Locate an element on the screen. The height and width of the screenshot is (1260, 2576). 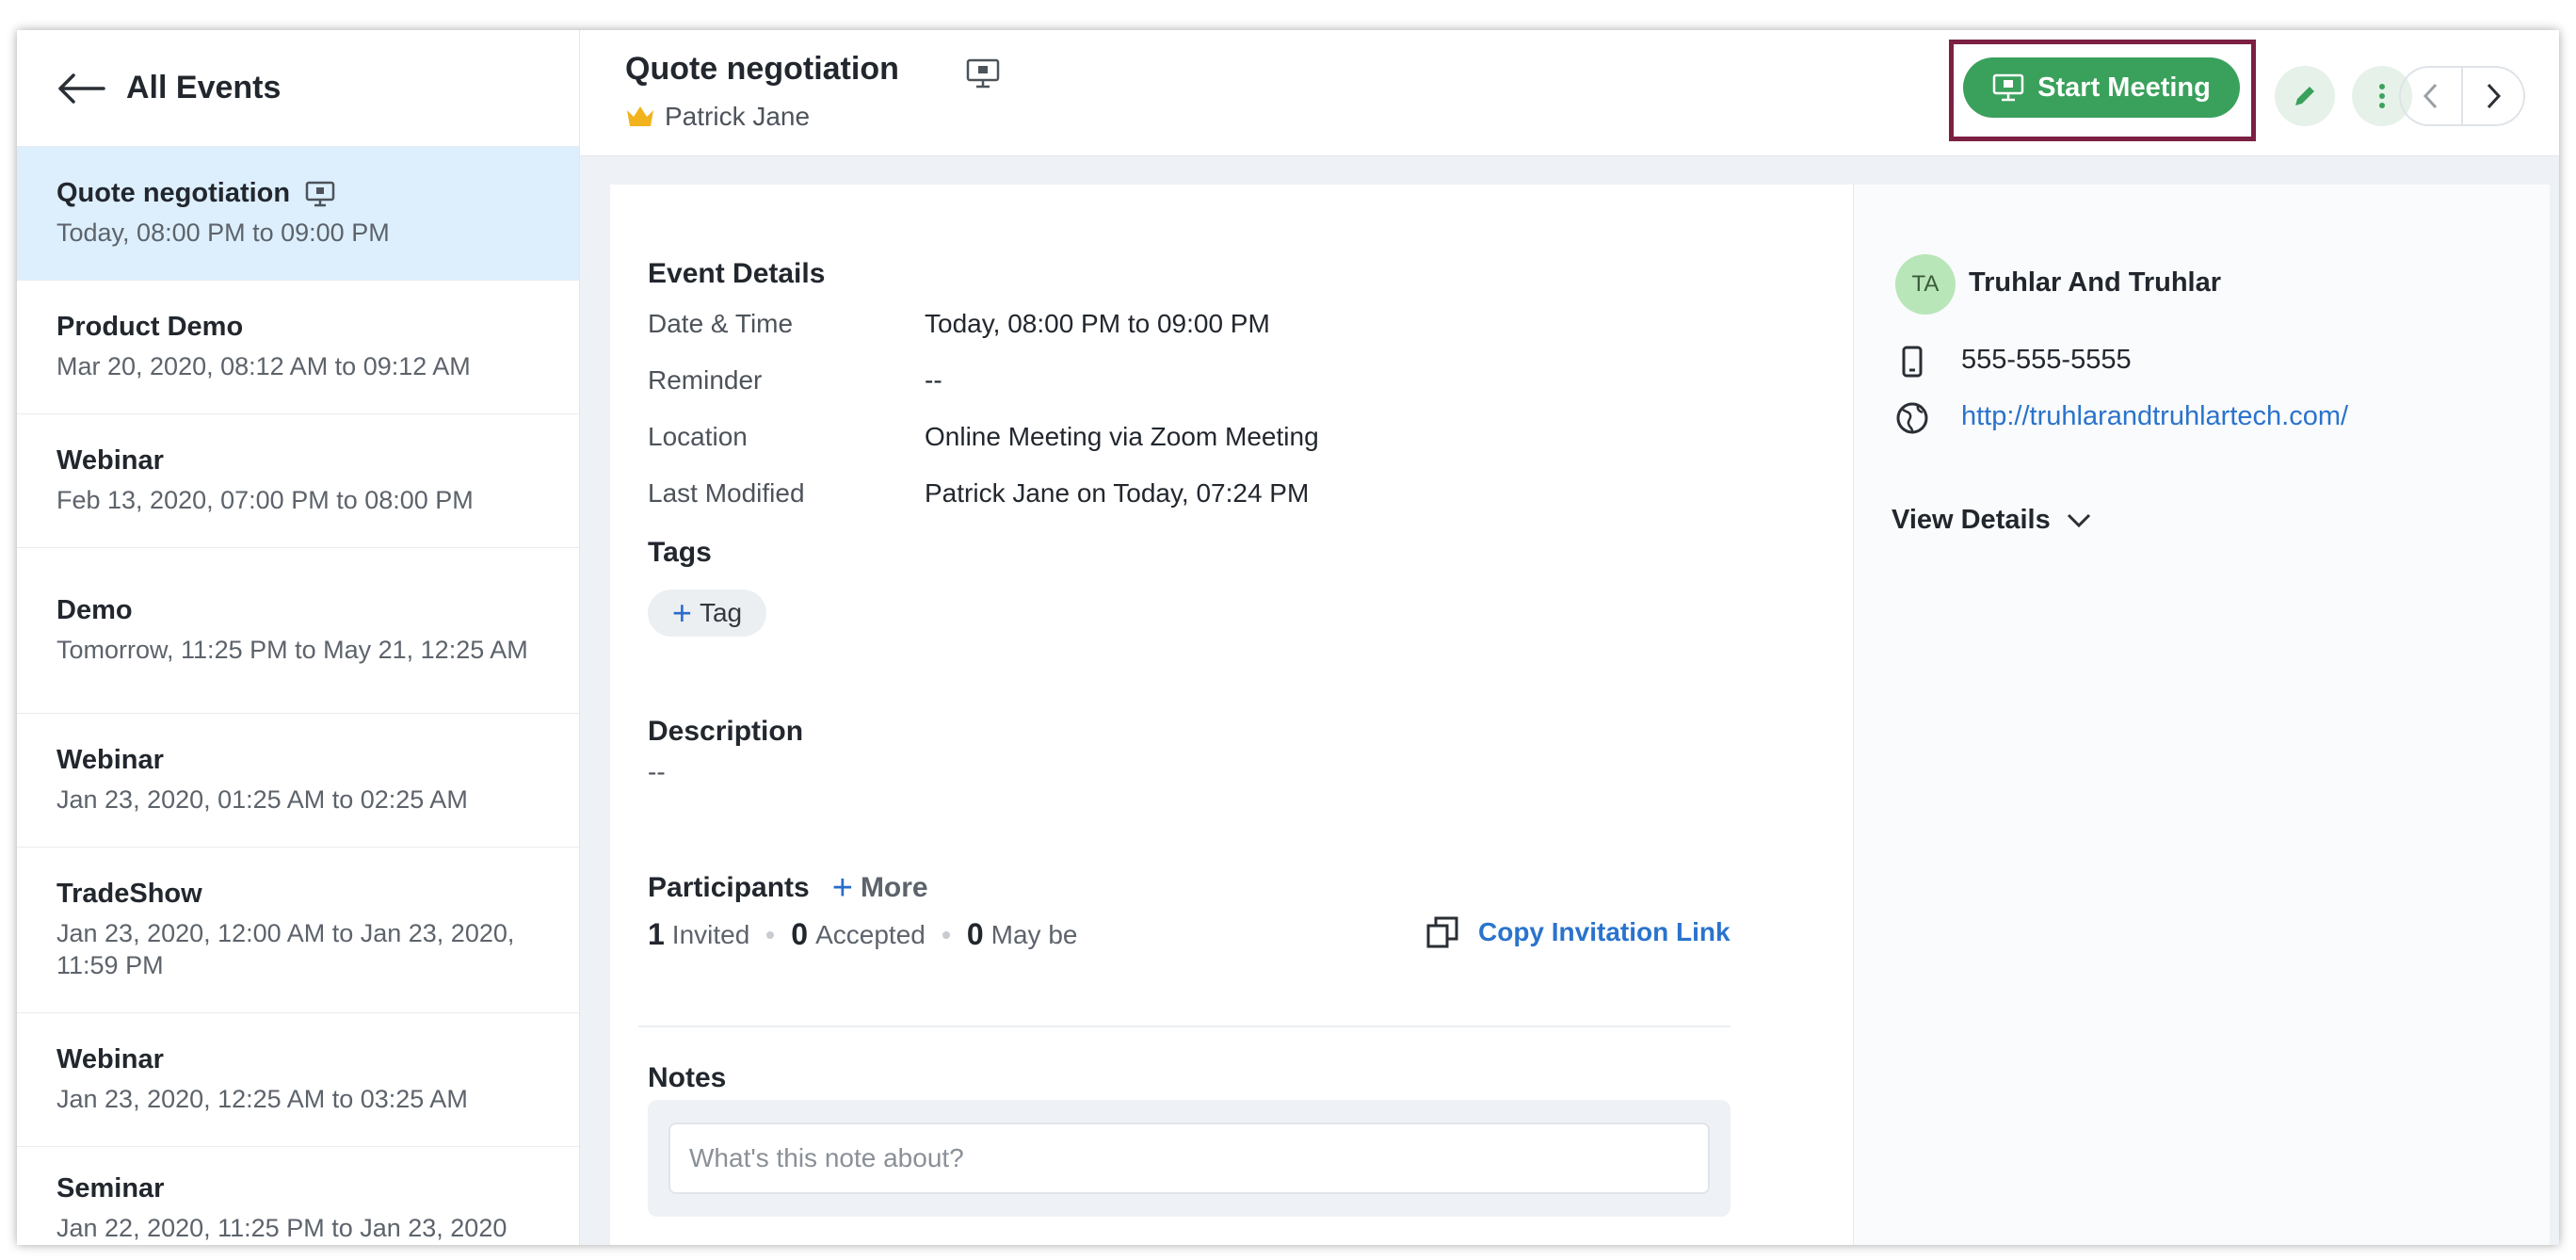
edit-button is located at coordinates (2305, 96).